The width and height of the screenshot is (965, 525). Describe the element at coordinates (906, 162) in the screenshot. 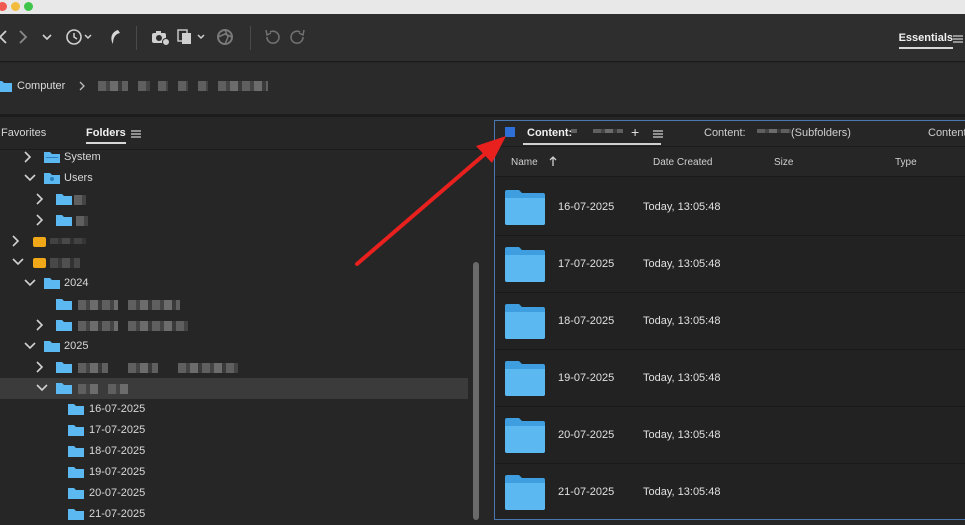

I see `column-type-header: Type` at that location.